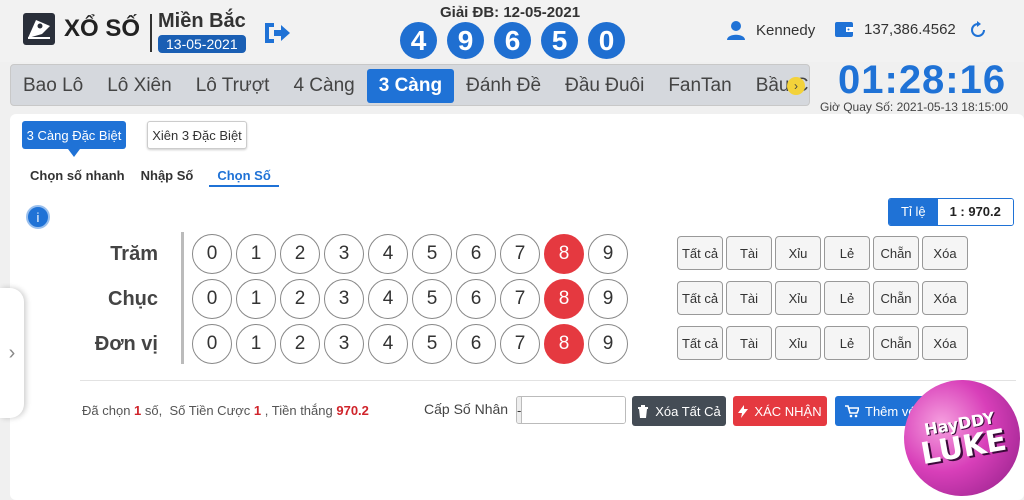 Image resolution: width=1024 pixels, height=500 pixels. What do you see at coordinates (352, 410) in the screenshot?
I see `winnings-amount: 970.2` at bounding box center [352, 410].